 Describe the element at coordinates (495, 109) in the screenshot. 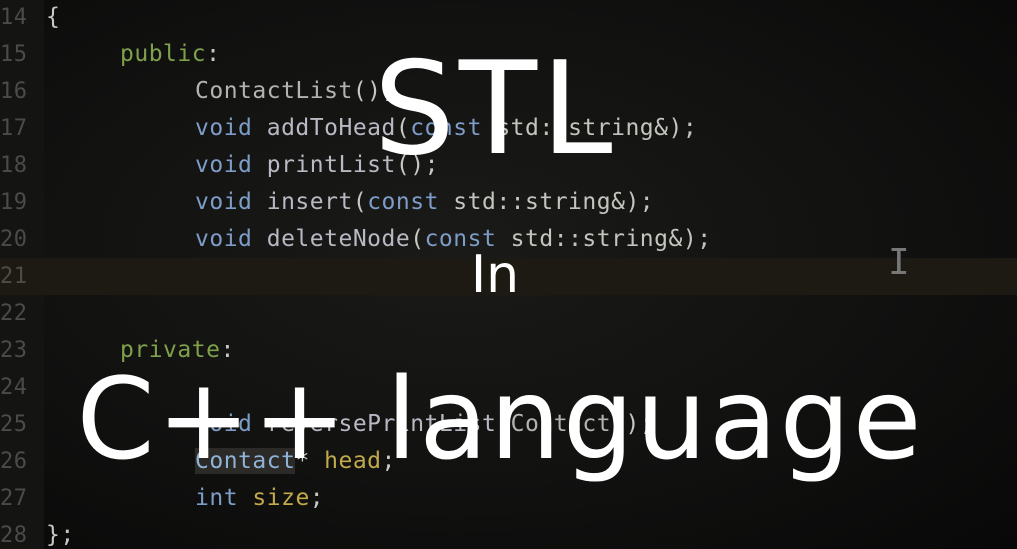

I see `overlay-title: STL` at that location.